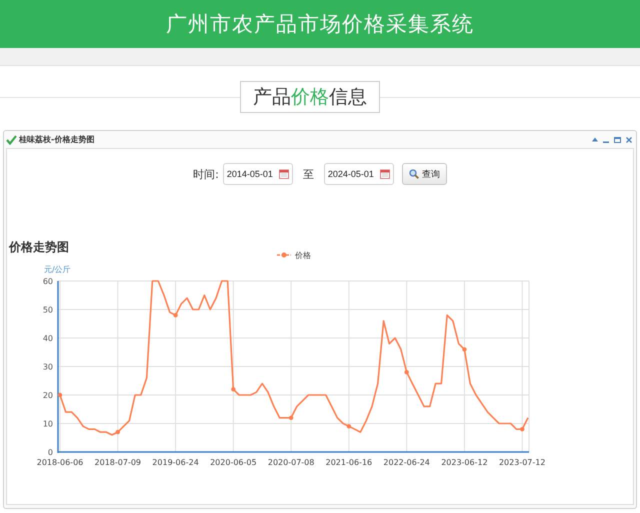 The height and width of the screenshot is (513, 640). Describe the element at coordinates (617, 139) in the screenshot. I see `maximize-icon` at that location.